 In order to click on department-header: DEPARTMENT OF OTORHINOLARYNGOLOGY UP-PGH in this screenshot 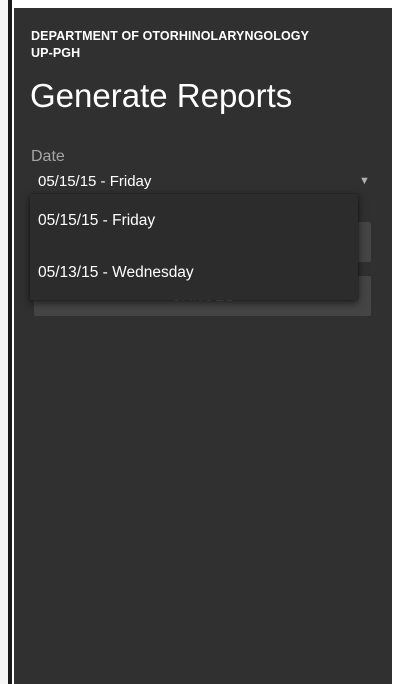, I will do `click(170, 45)`.